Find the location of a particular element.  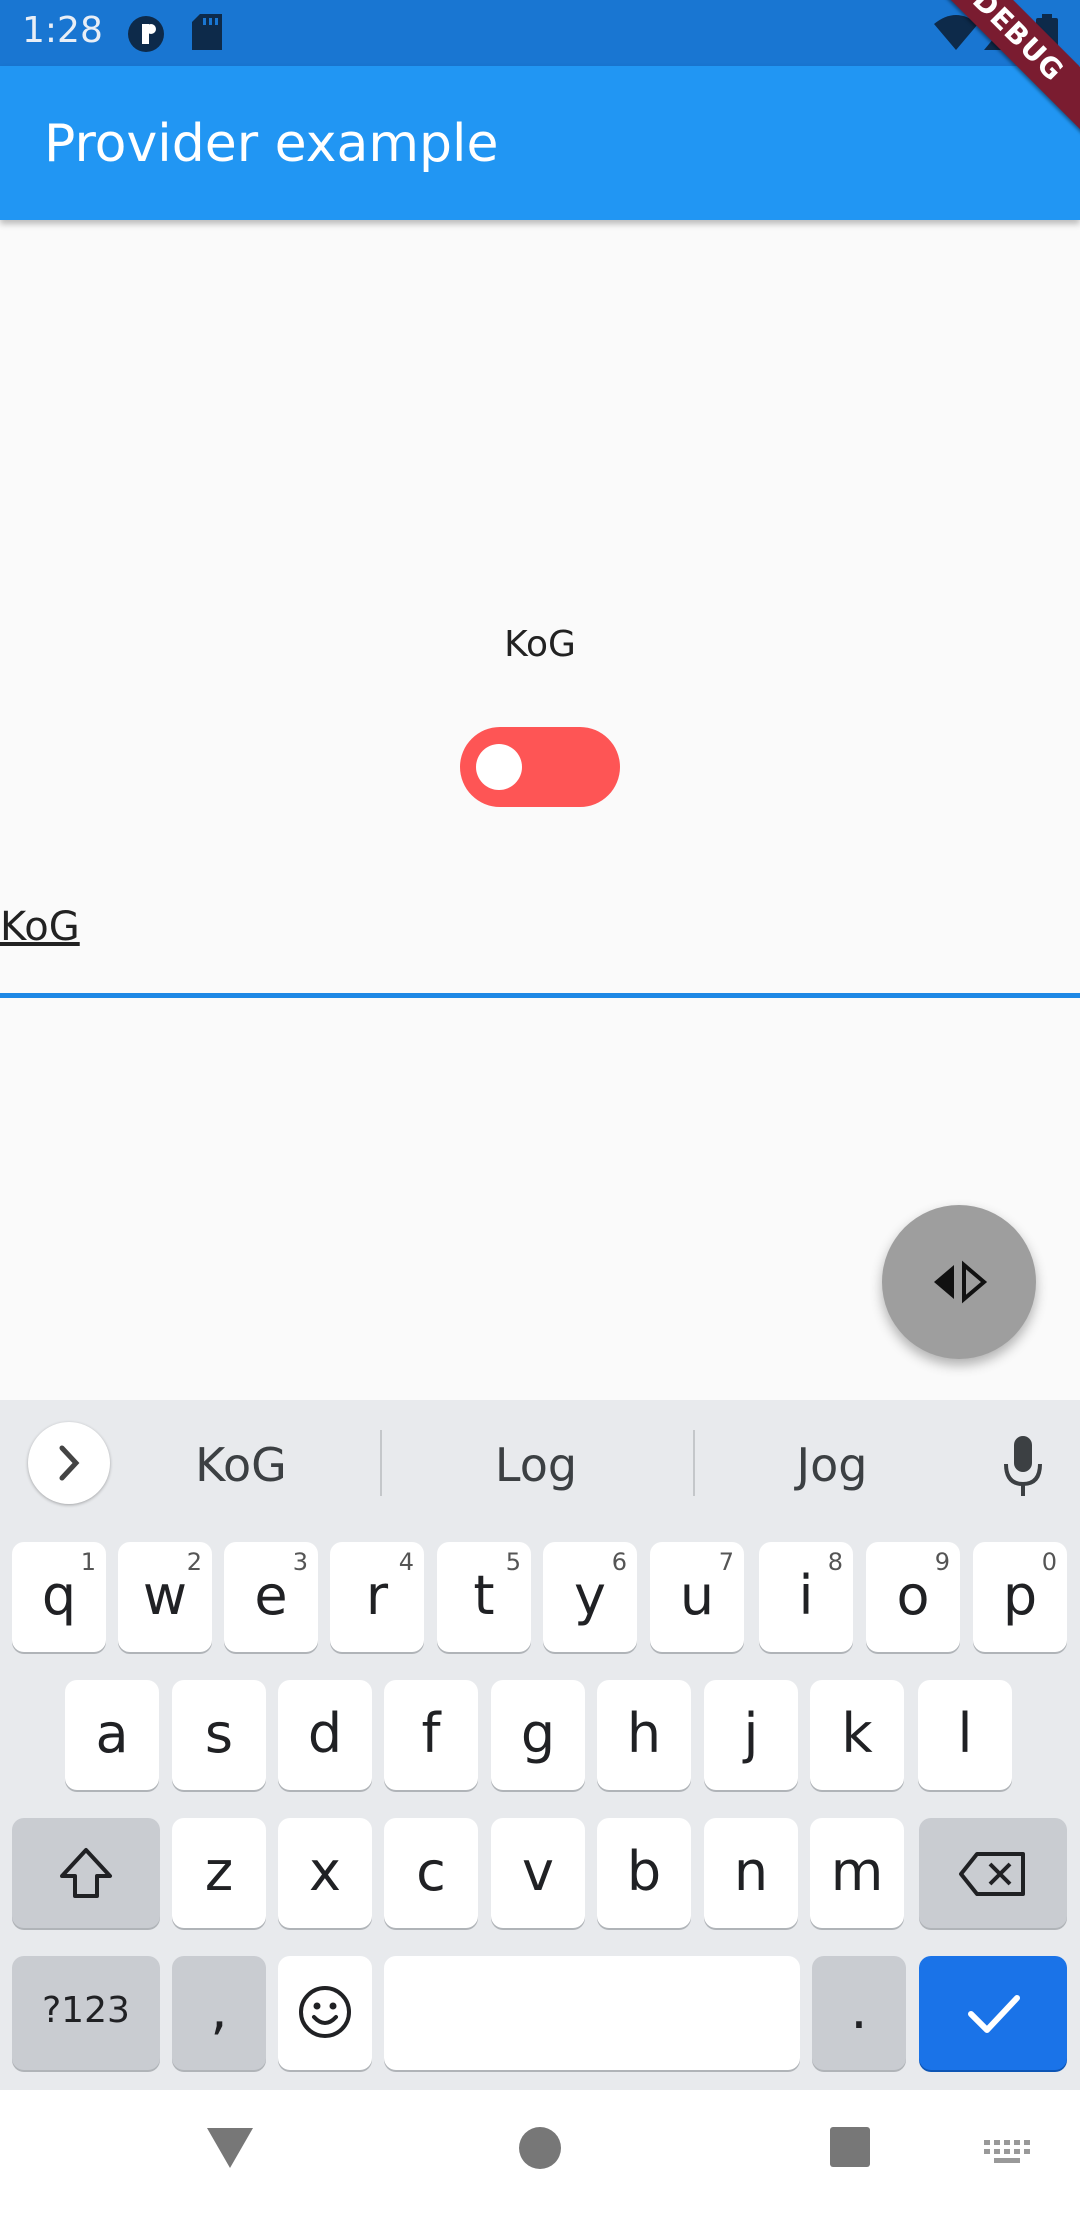

key-label: m is located at coordinates (857, 1871).